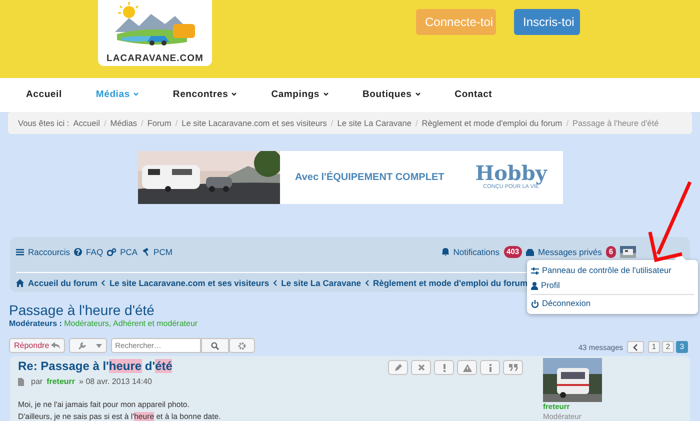  I want to click on power-icon, so click(535, 304).